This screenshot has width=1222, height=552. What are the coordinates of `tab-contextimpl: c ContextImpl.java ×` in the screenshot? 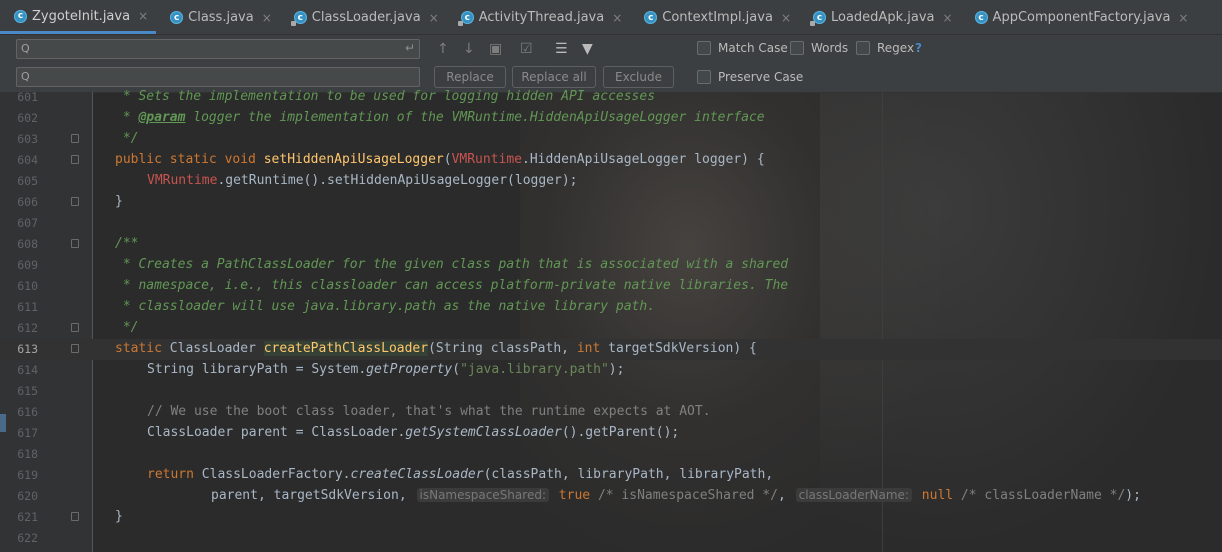 It's located at (714, 17).